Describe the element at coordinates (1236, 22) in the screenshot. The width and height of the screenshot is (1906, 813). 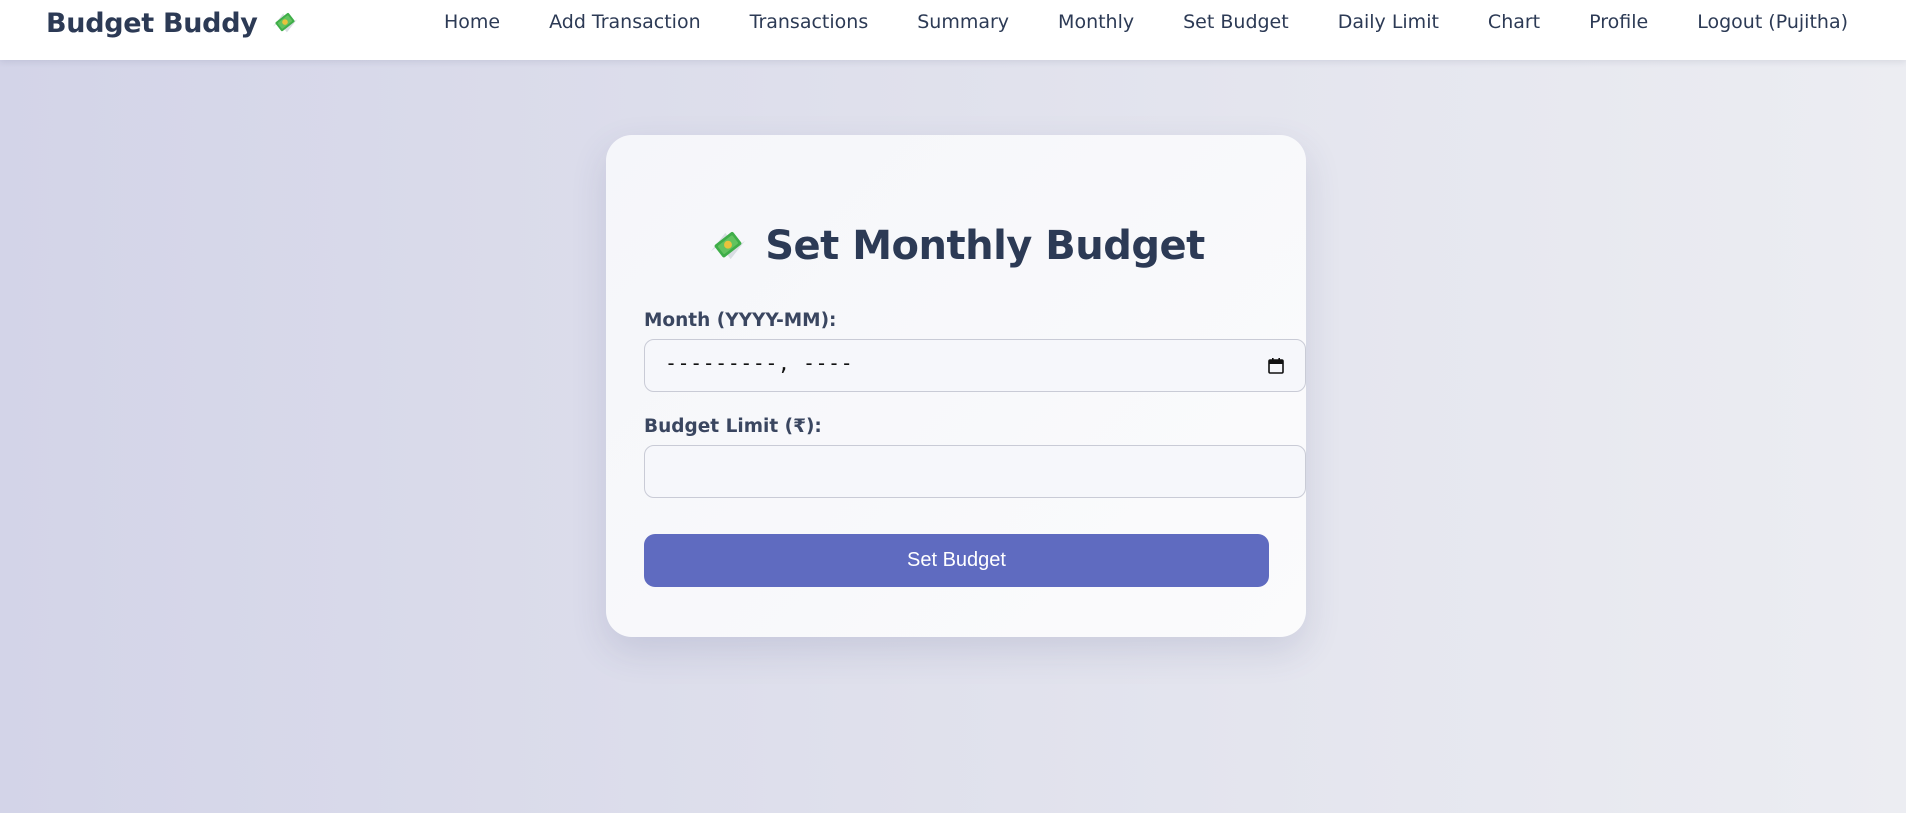
I see `nav-link-set-budget: Set Budget` at that location.